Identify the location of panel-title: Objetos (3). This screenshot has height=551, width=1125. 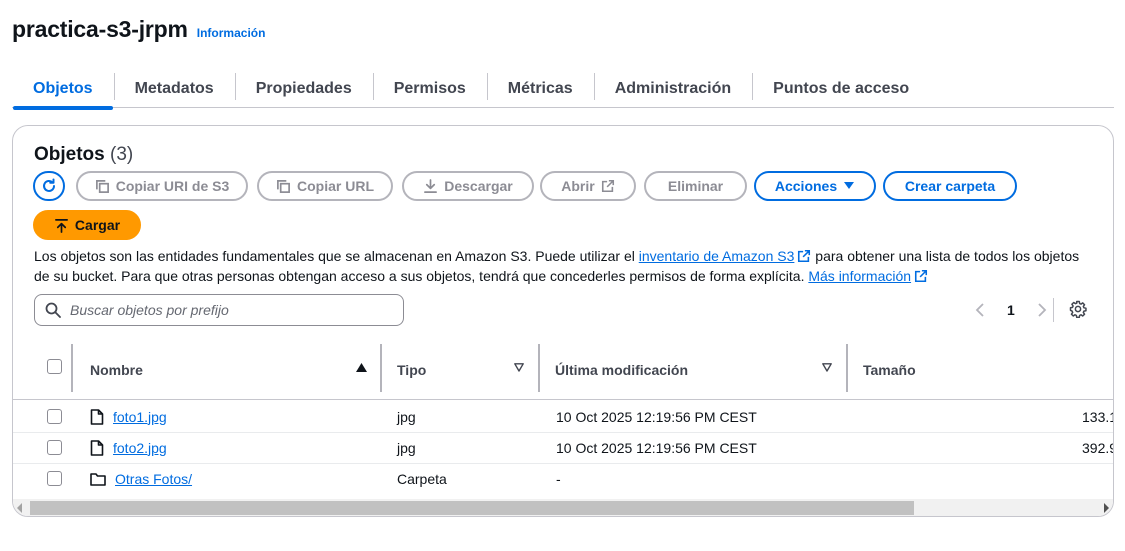
(83, 155).